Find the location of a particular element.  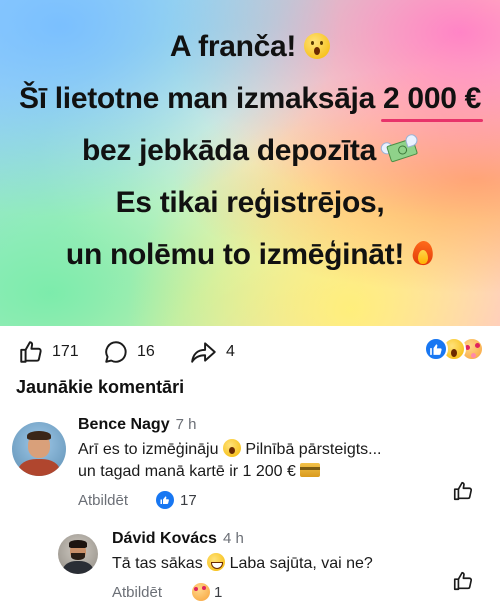

headline-line-2: Šī lietotne man izmaksāja 2 000 € is located at coordinates (250, 102).